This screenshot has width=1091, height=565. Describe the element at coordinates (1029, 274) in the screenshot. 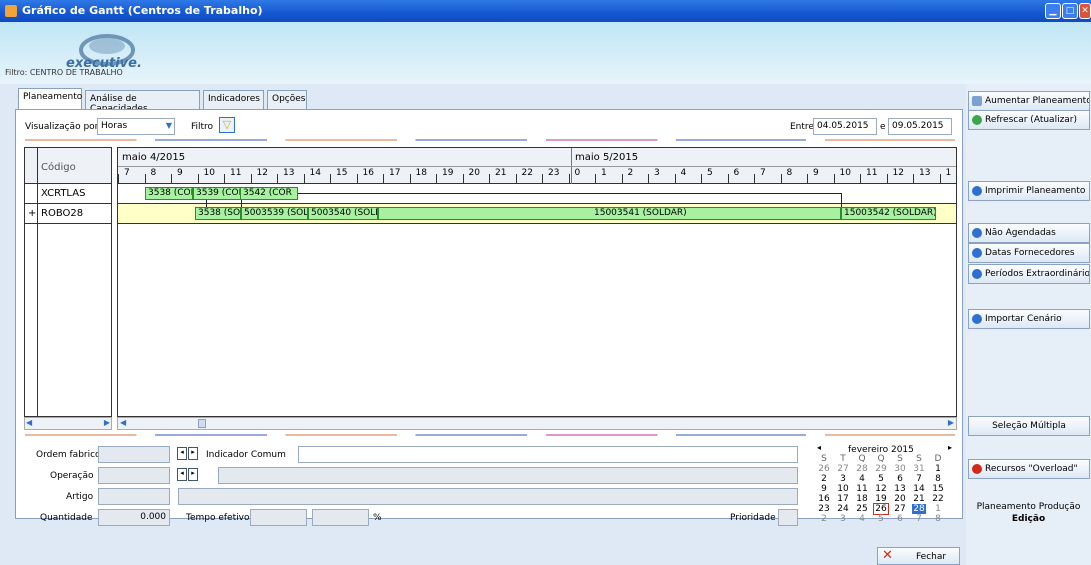

I see `periodos-extraordinarios-button: Períodos Extraordinários` at that location.